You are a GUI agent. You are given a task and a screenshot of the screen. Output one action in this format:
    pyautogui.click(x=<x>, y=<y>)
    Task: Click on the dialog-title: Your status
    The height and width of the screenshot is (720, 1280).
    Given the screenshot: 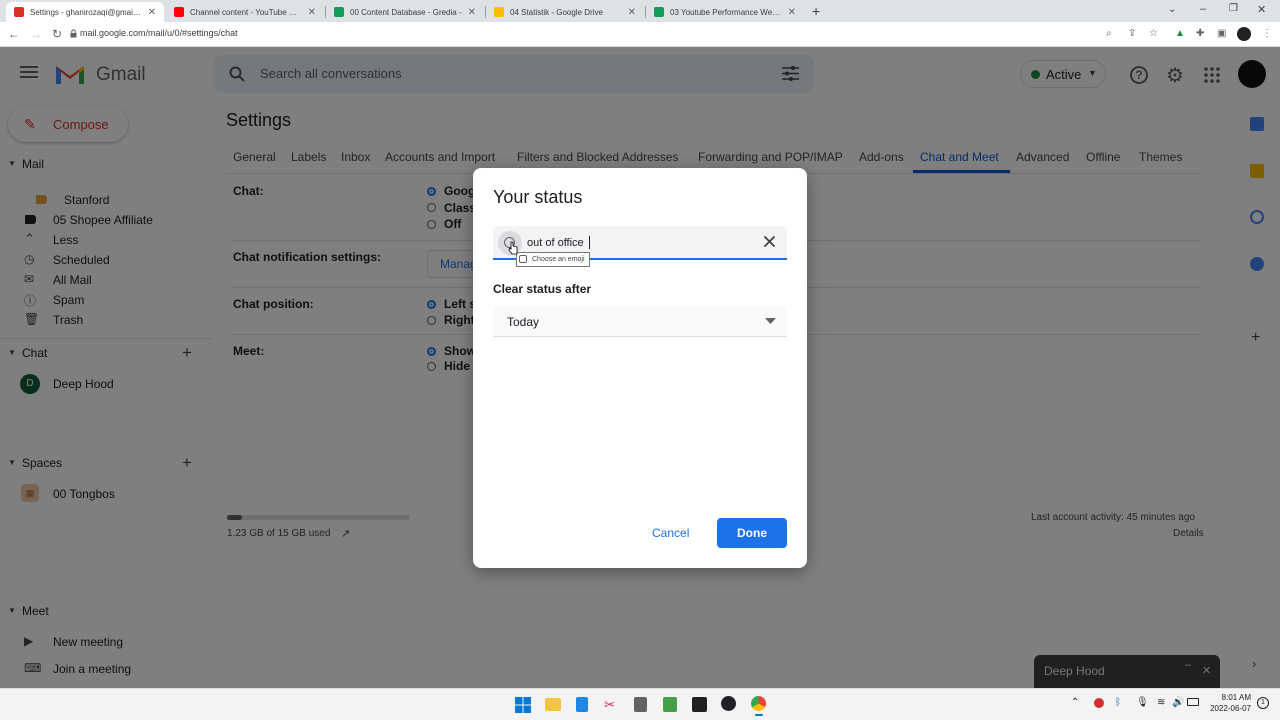 What is the action you would take?
    pyautogui.click(x=538, y=197)
    